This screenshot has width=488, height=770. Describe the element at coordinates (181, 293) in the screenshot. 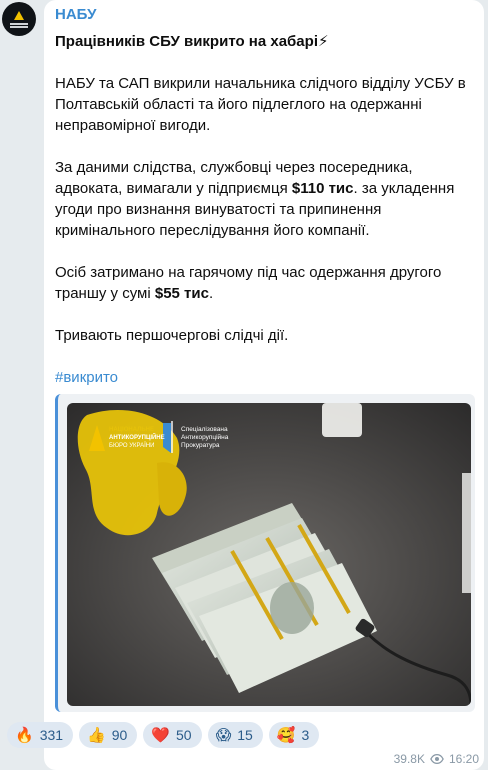

I see `amount-55: $55 тис` at that location.